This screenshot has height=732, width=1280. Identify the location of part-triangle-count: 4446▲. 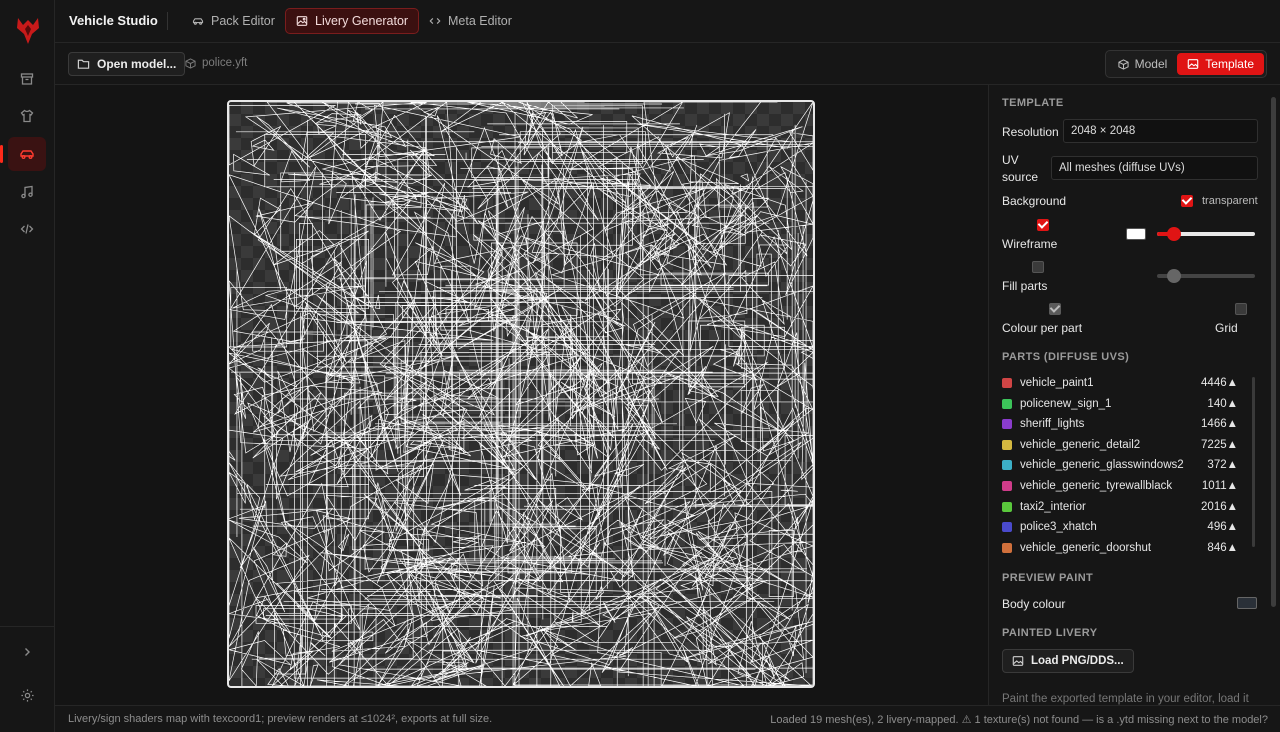
(1219, 383).